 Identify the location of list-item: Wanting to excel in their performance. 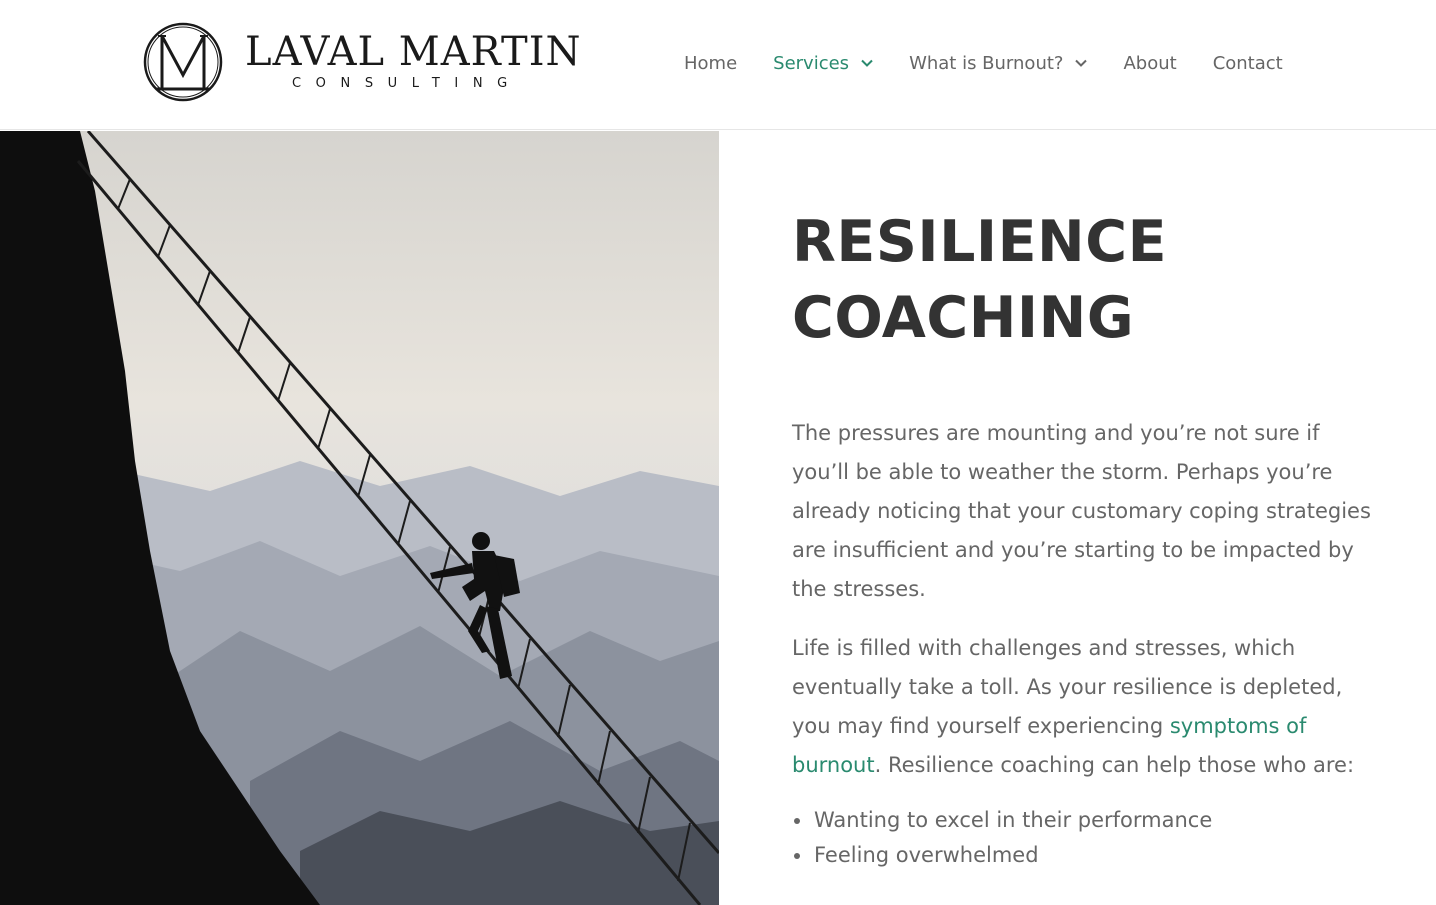
(1092, 820).